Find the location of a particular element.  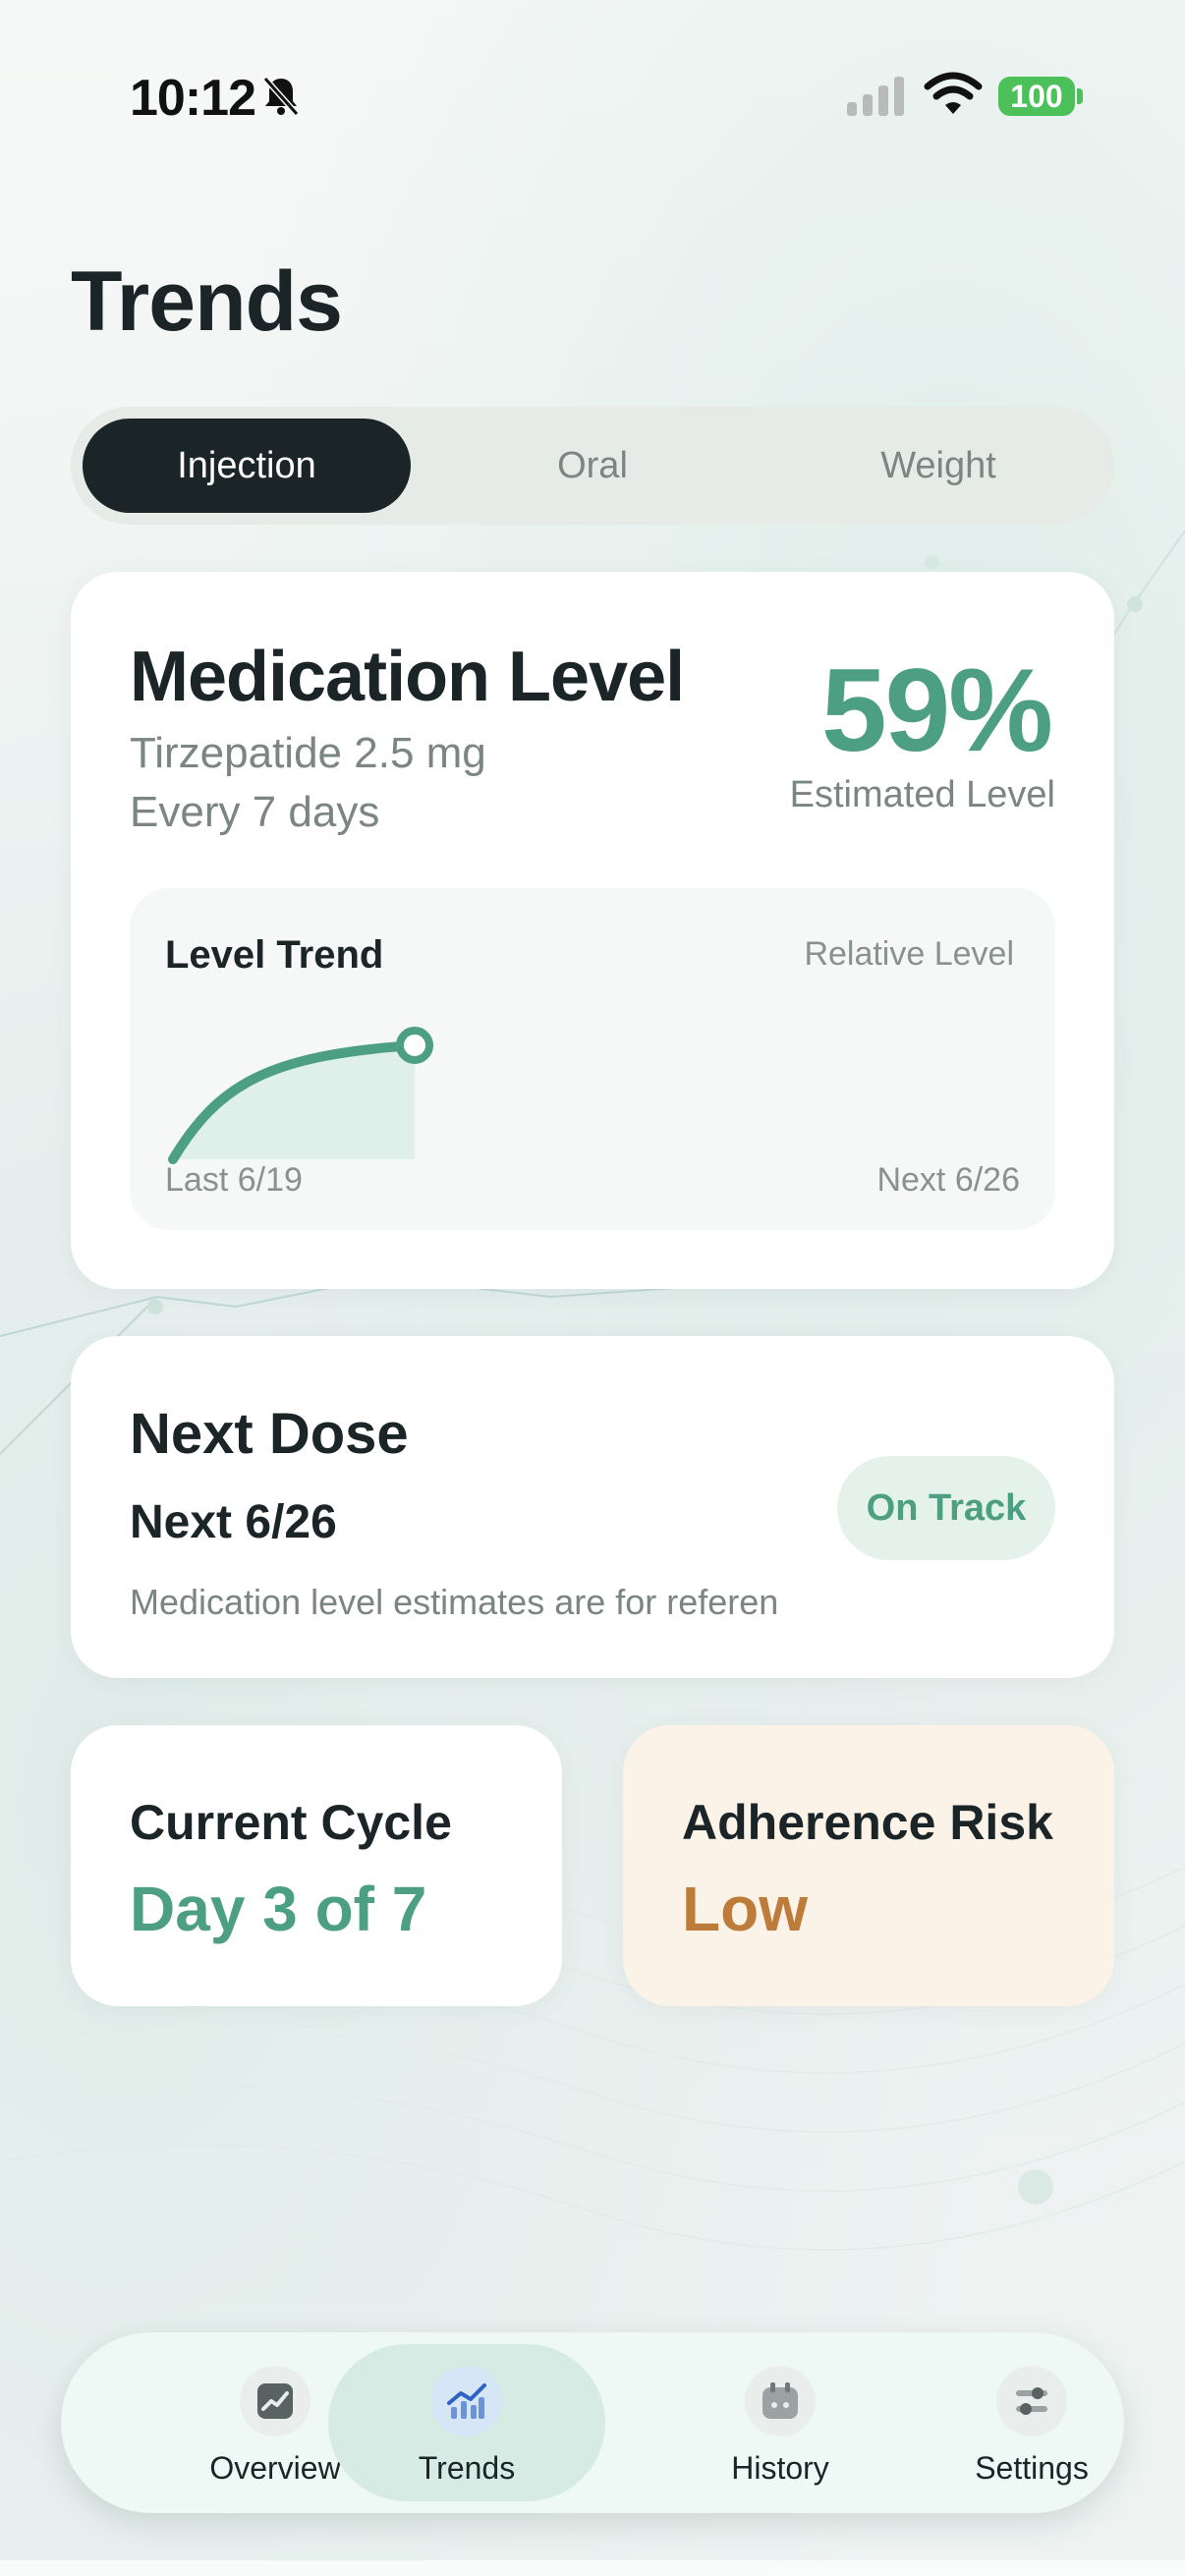

medication-level-title: Medication Level is located at coordinates (408, 677).